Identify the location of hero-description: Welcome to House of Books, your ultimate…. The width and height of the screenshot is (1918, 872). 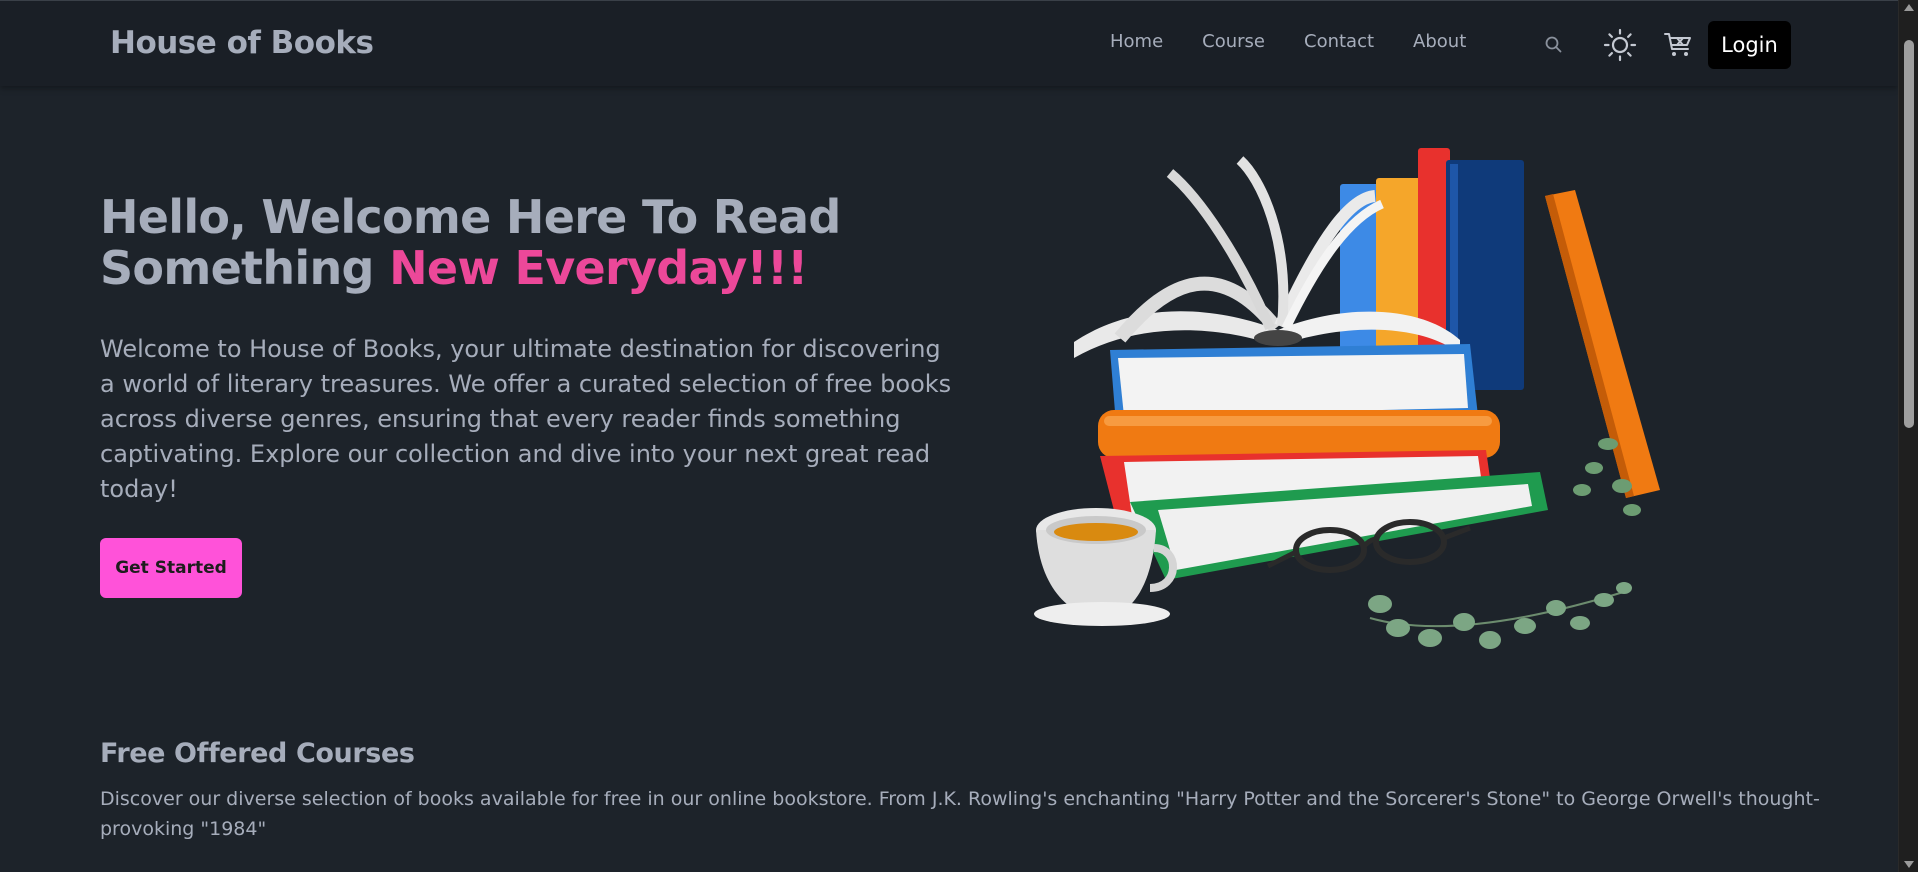
(526, 419).